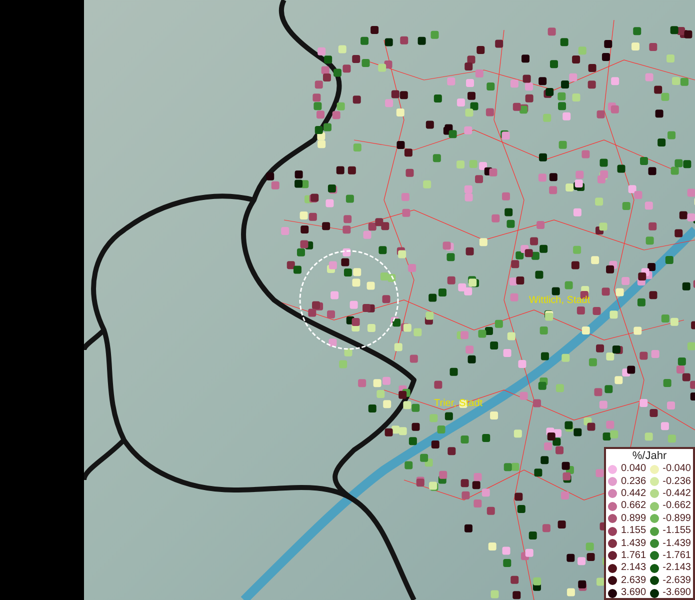 This screenshot has width=695, height=600. I want to click on legend-value: -1.155, so click(676, 531).